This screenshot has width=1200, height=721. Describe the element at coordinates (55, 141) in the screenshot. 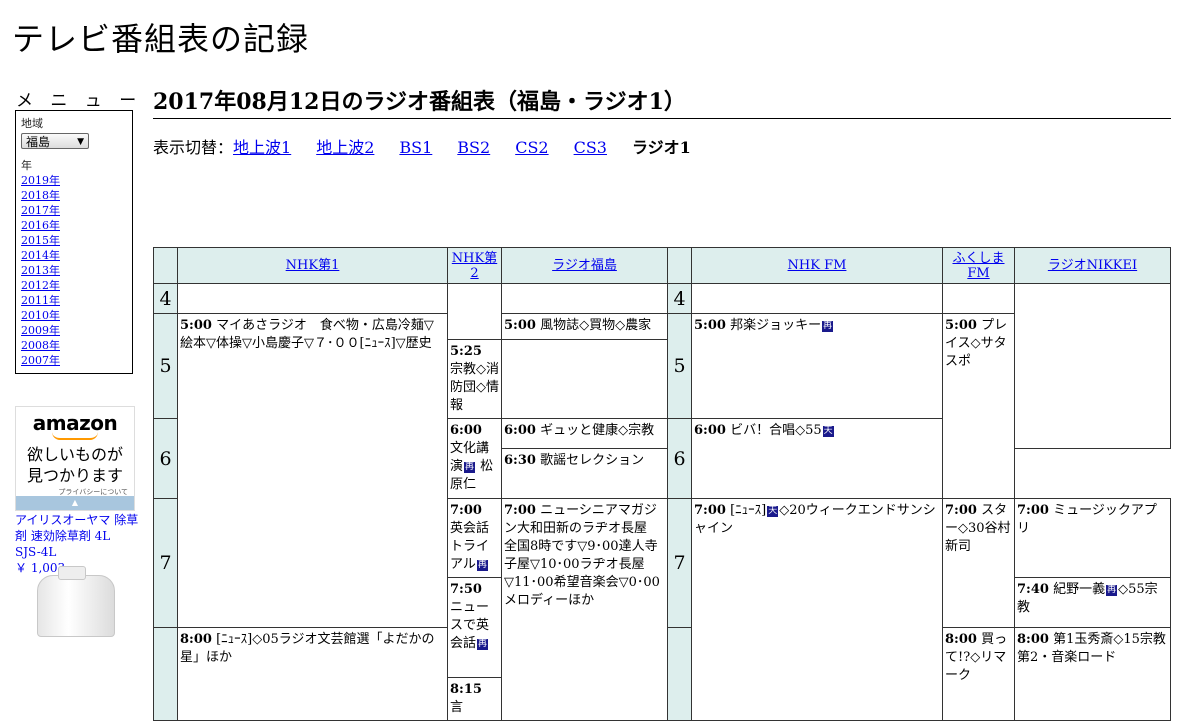

I see `region-select: 福島 ▼` at that location.